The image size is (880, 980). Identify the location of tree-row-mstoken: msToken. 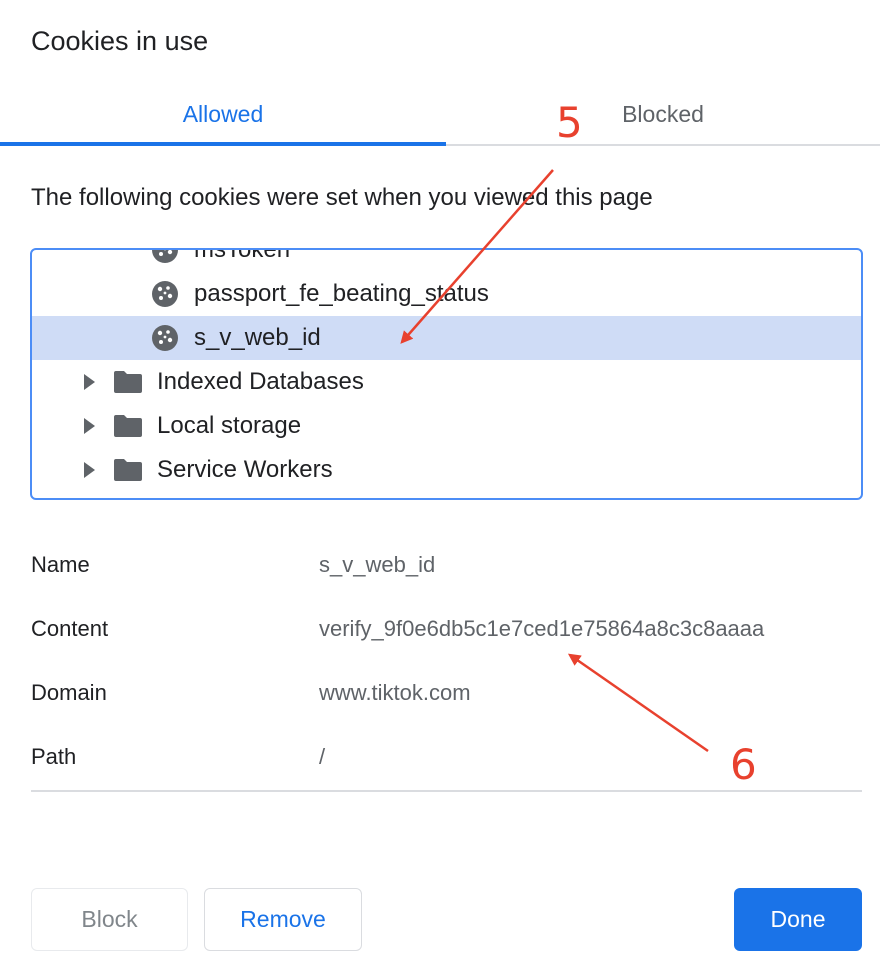
(446, 260).